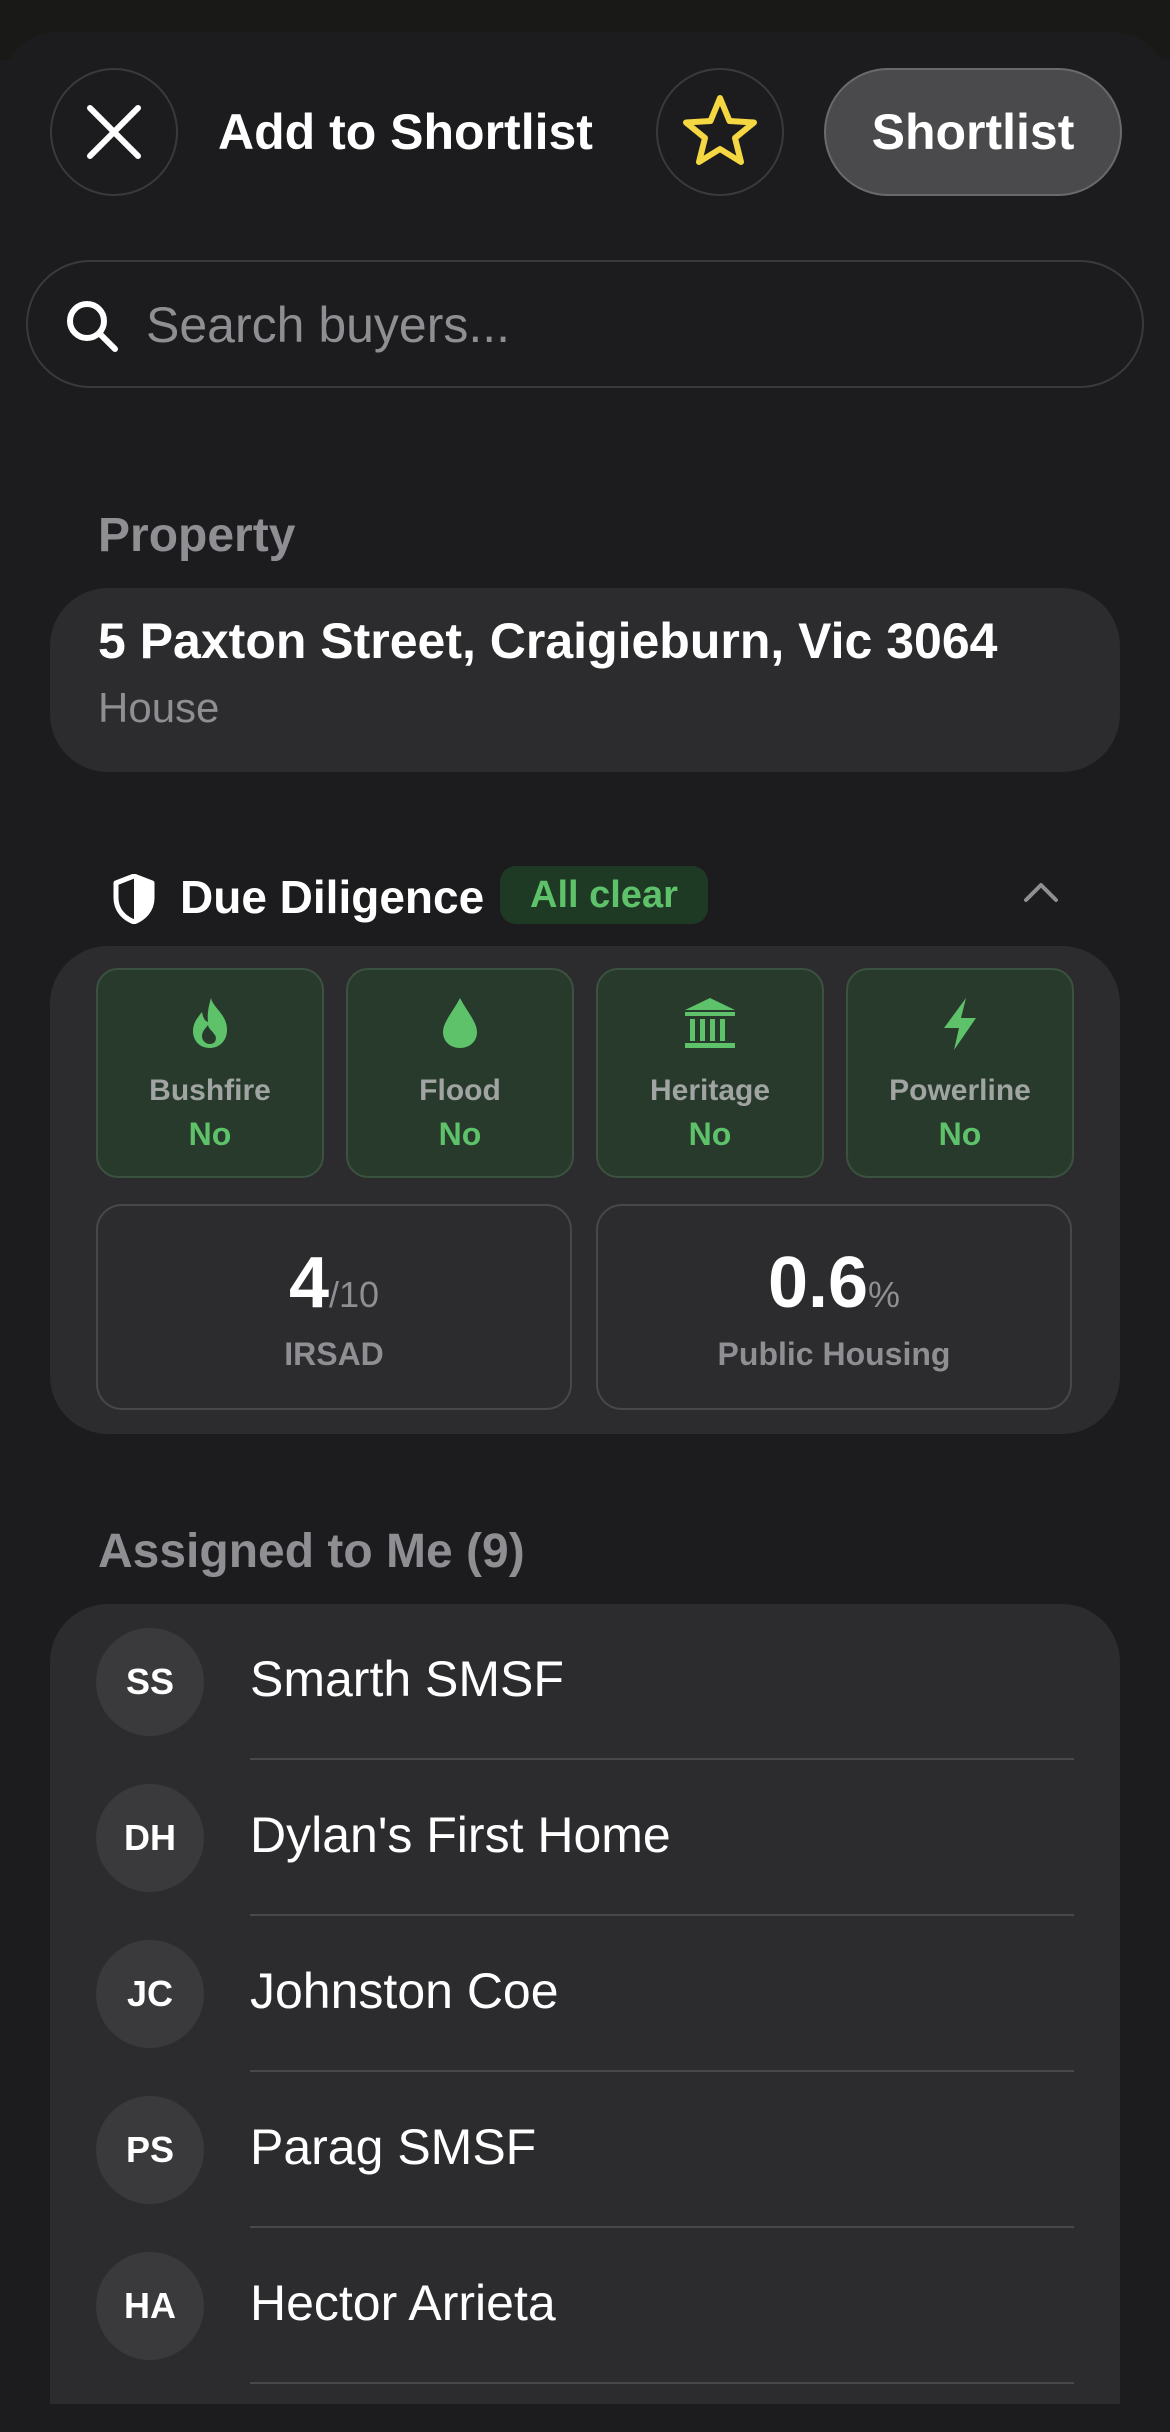  I want to click on risk-tile-powerline: Powerline No, so click(960, 1073).